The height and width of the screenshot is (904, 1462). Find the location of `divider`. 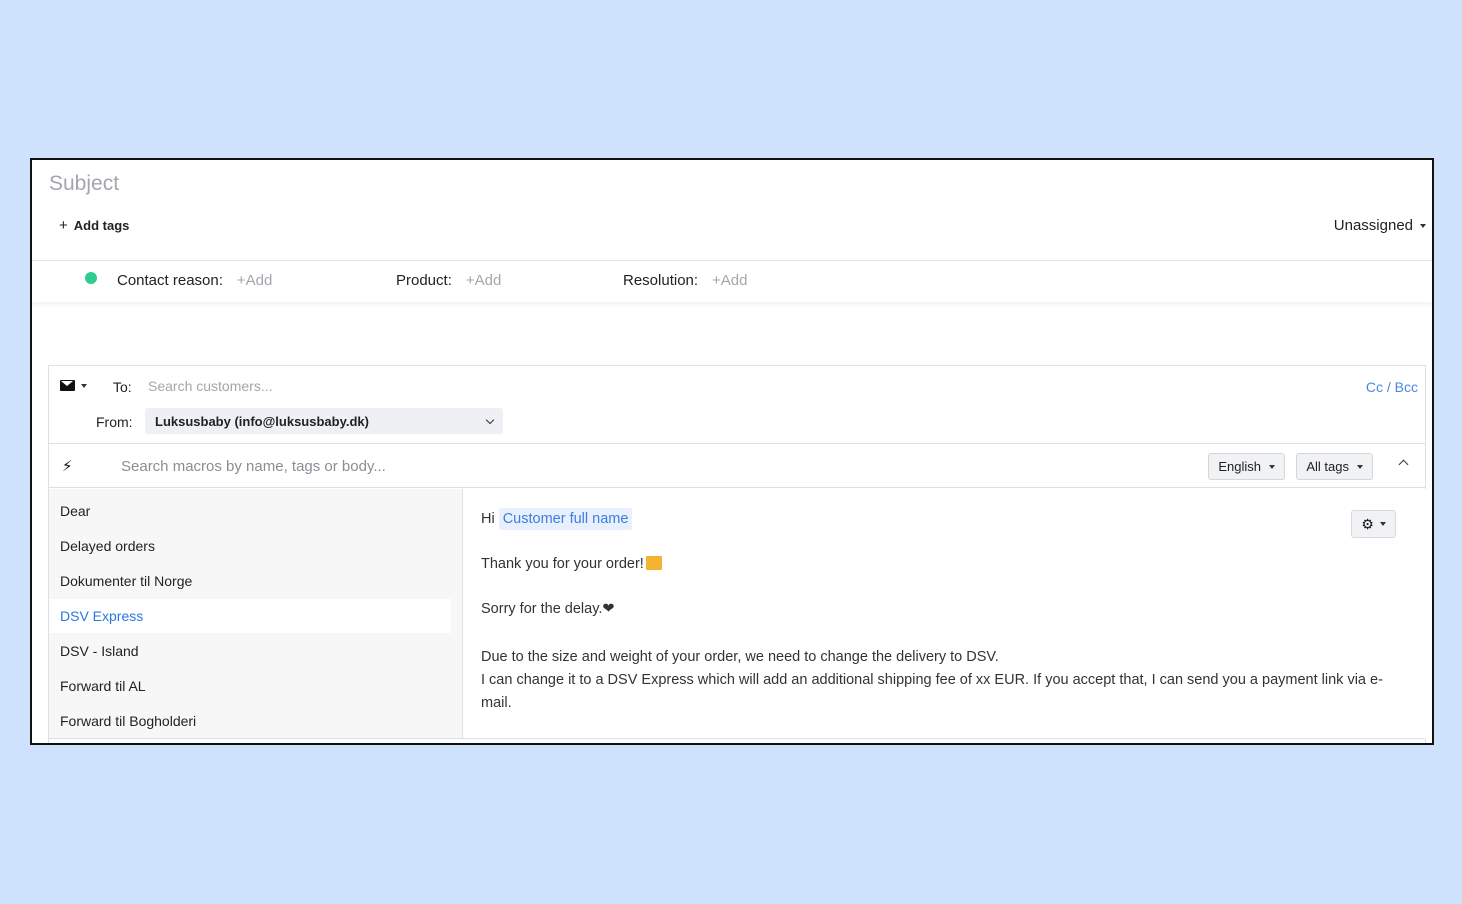

divider is located at coordinates (737, 738).